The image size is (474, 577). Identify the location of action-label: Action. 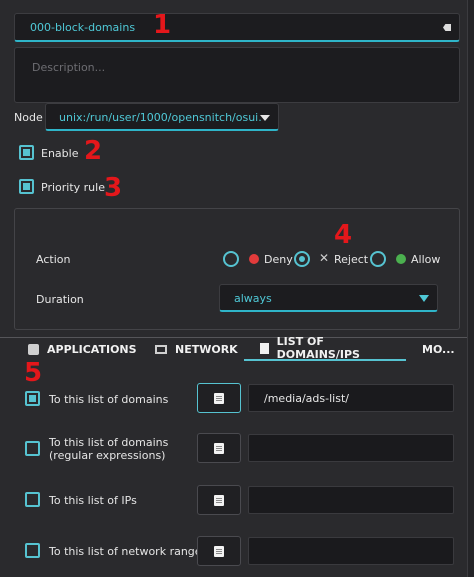
(53, 259).